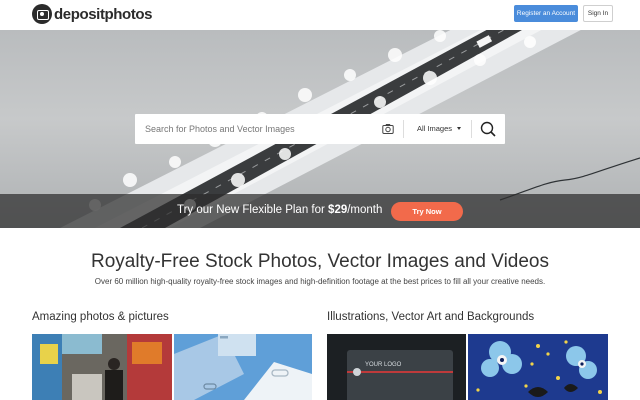  What do you see at coordinates (383, 365) in the screenshot?
I see `card-logo-text: YOUR LOGO` at bounding box center [383, 365].